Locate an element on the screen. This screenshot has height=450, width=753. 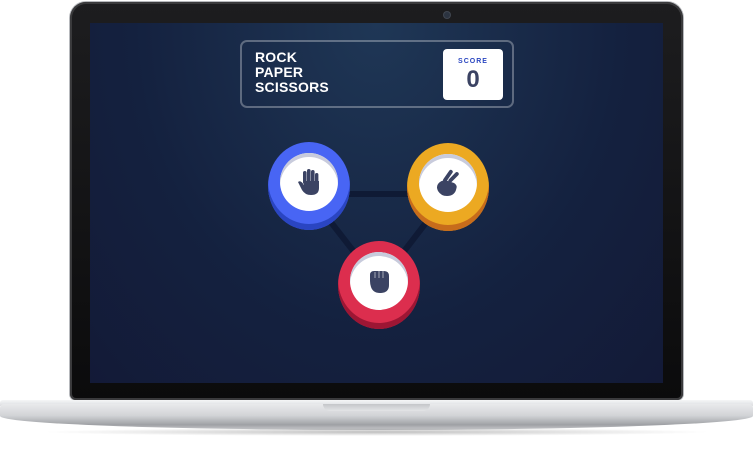
scissors-token-face is located at coordinates (448, 183).